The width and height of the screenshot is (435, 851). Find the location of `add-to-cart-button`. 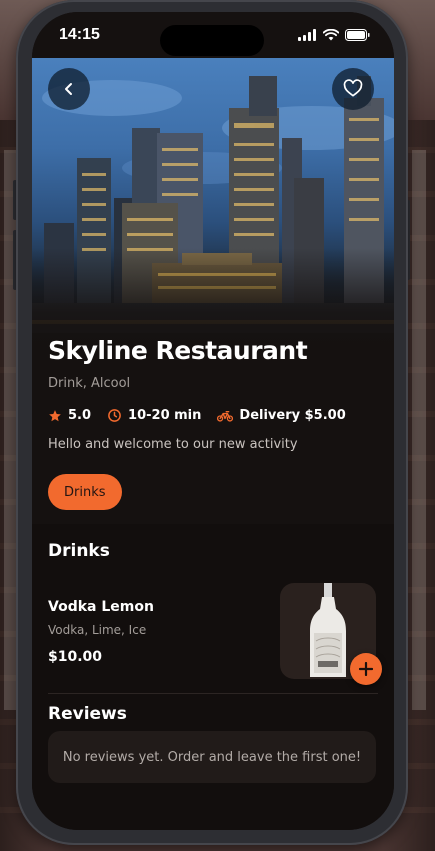

add-to-cart-button is located at coordinates (366, 669).